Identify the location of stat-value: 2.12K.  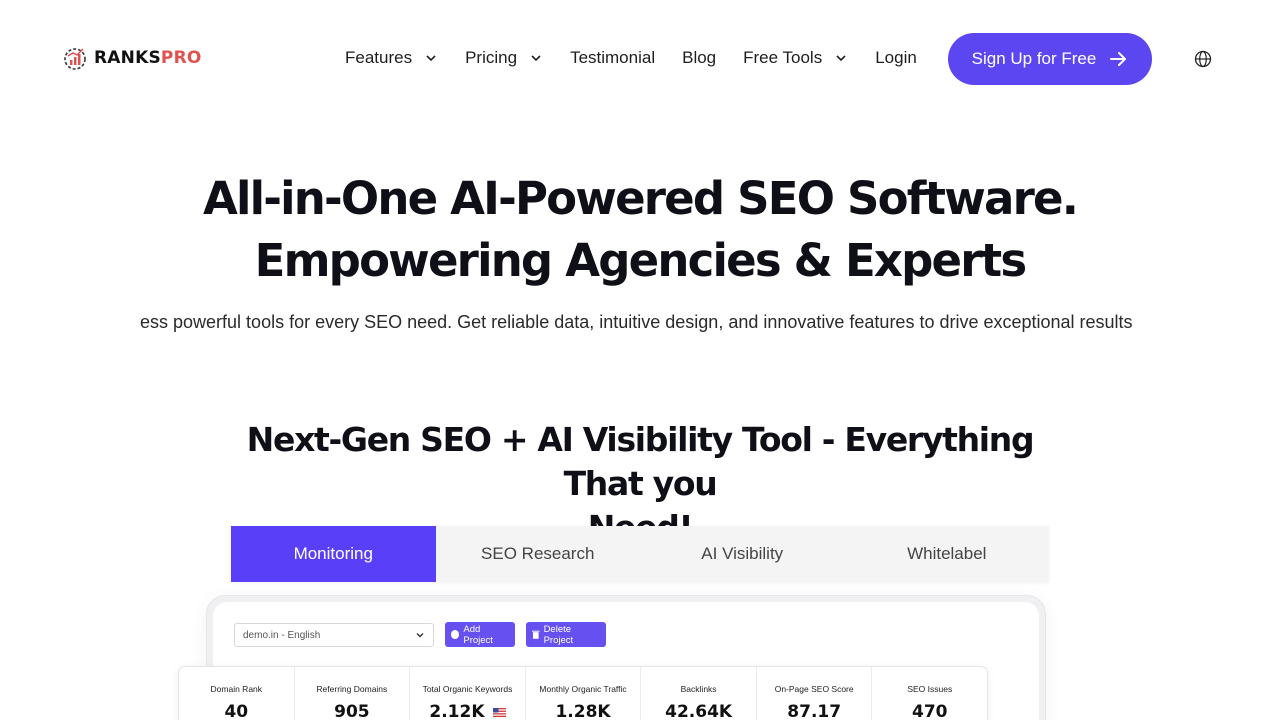
(457, 711).